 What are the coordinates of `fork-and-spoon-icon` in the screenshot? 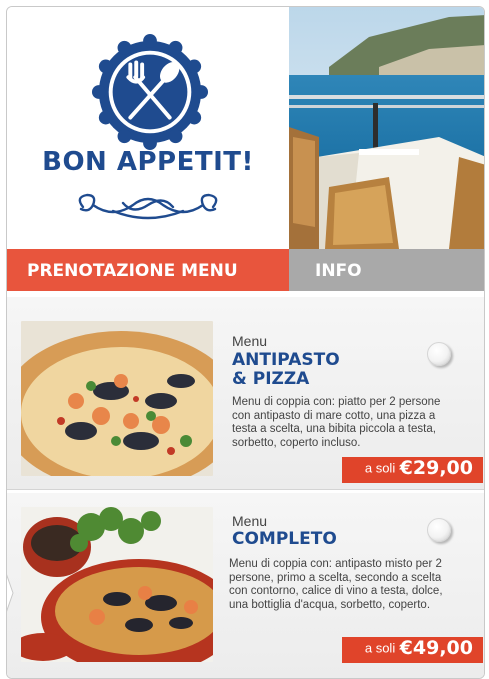 It's located at (150, 92).